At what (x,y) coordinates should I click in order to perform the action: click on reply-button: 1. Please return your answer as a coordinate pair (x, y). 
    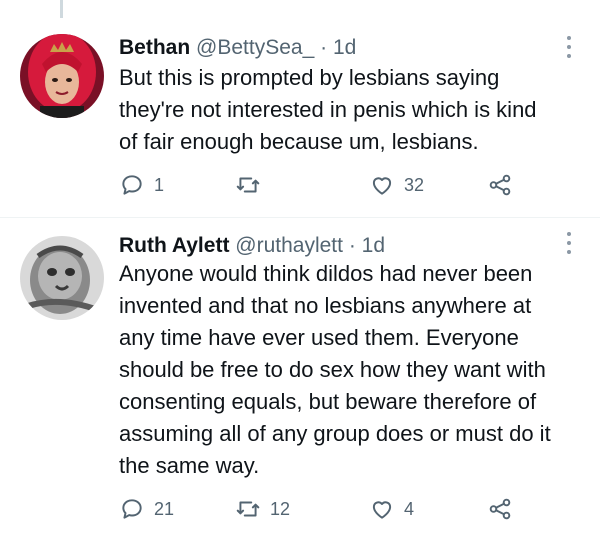
    Looking at the image, I should click on (141, 185).